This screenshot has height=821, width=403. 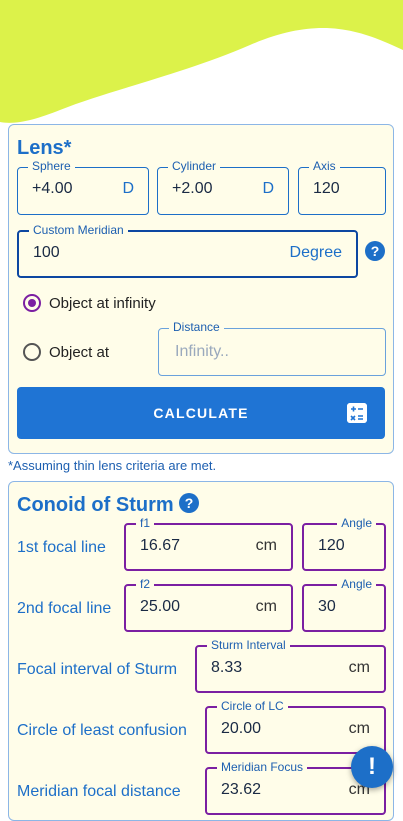 I want to click on cylinder-label: Cylinder, so click(x=194, y=166).